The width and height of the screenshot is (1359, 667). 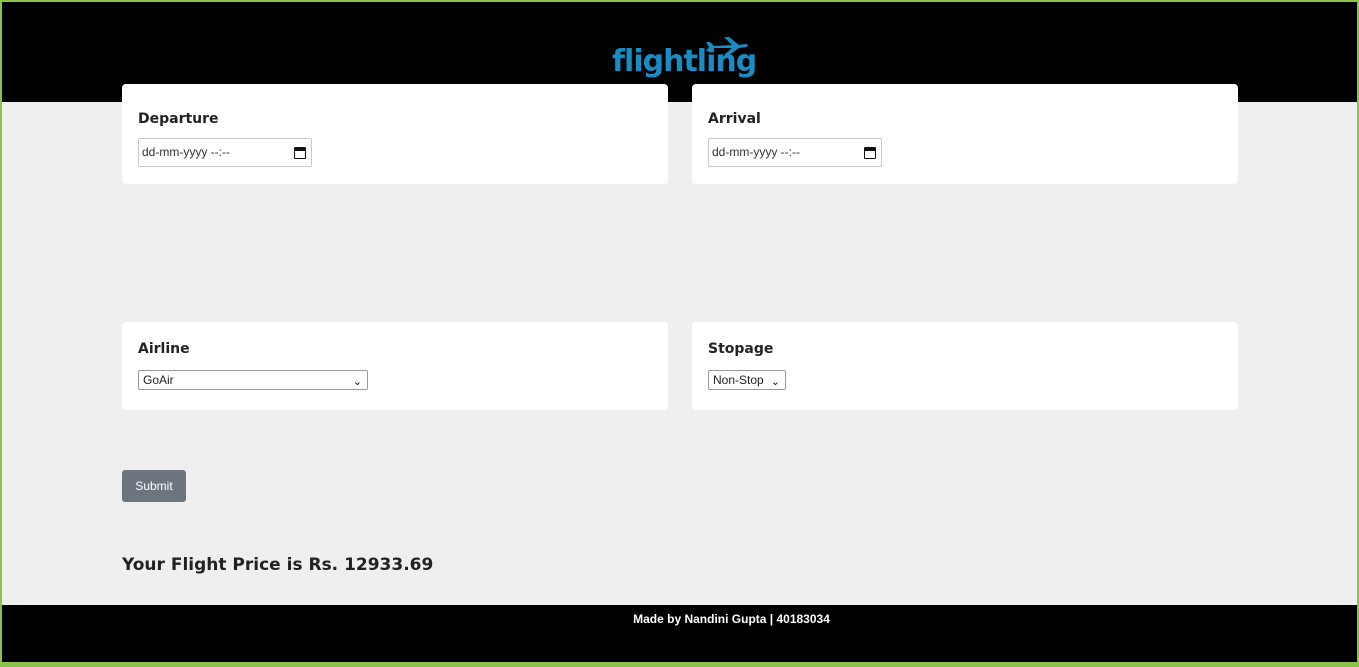 What do you see at coordinates (154, 486) in the screenshot?
I see `submit-button: Submit` at bounding box center [154, 486].